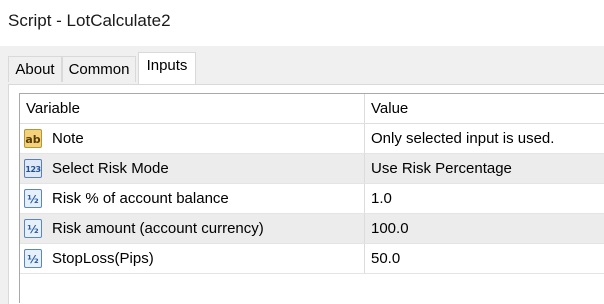  I want to click on table-row: 123 Select Risk Mode Use Risk Percentage, so click(312, 169).